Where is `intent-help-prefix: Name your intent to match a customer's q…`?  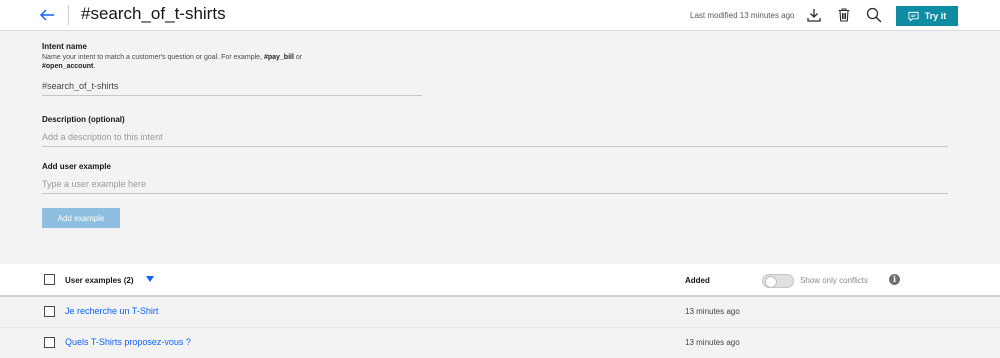
intent-help-prefix: Name your intent to match a customer's q… is located at coordinates (153, 57).